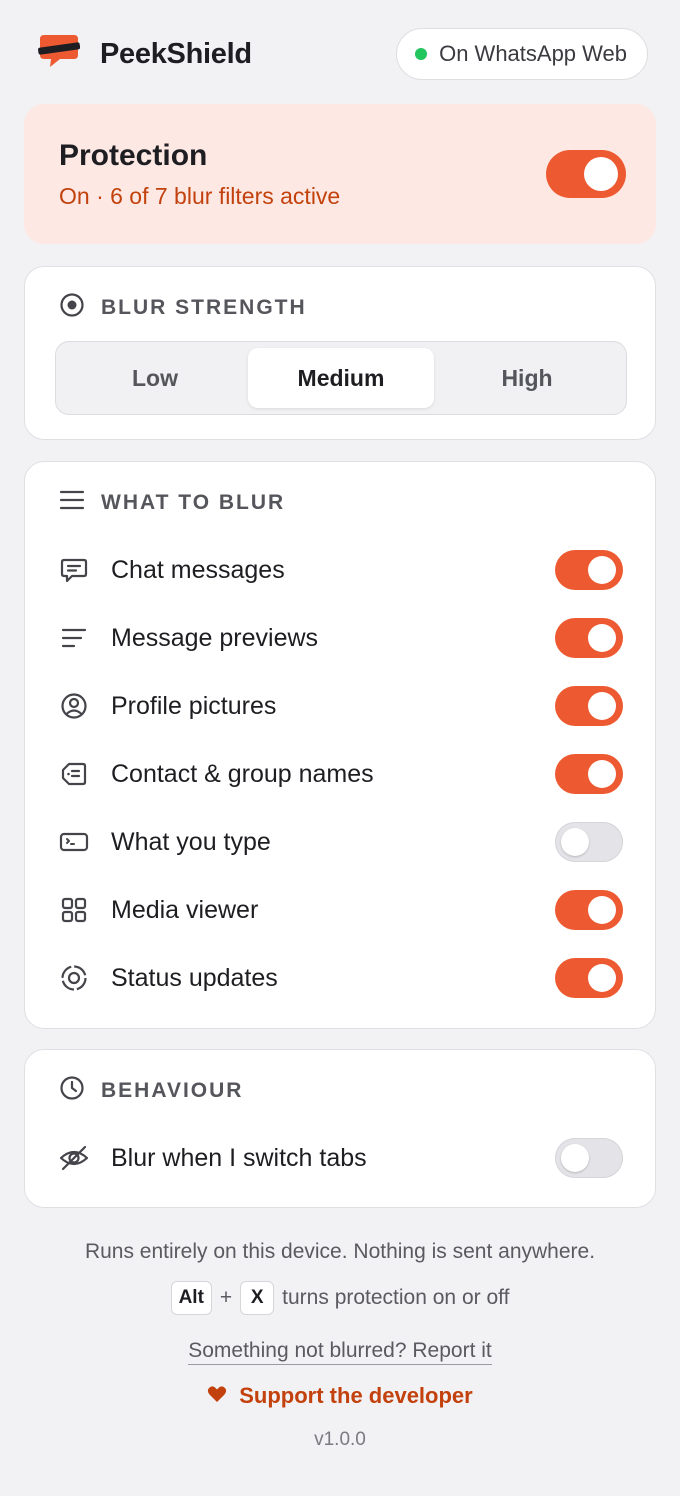  What do you see at coordinates (589, 570) in the screenshot?
I see `chat-messages-toggle` at bounding box center [589, 570].